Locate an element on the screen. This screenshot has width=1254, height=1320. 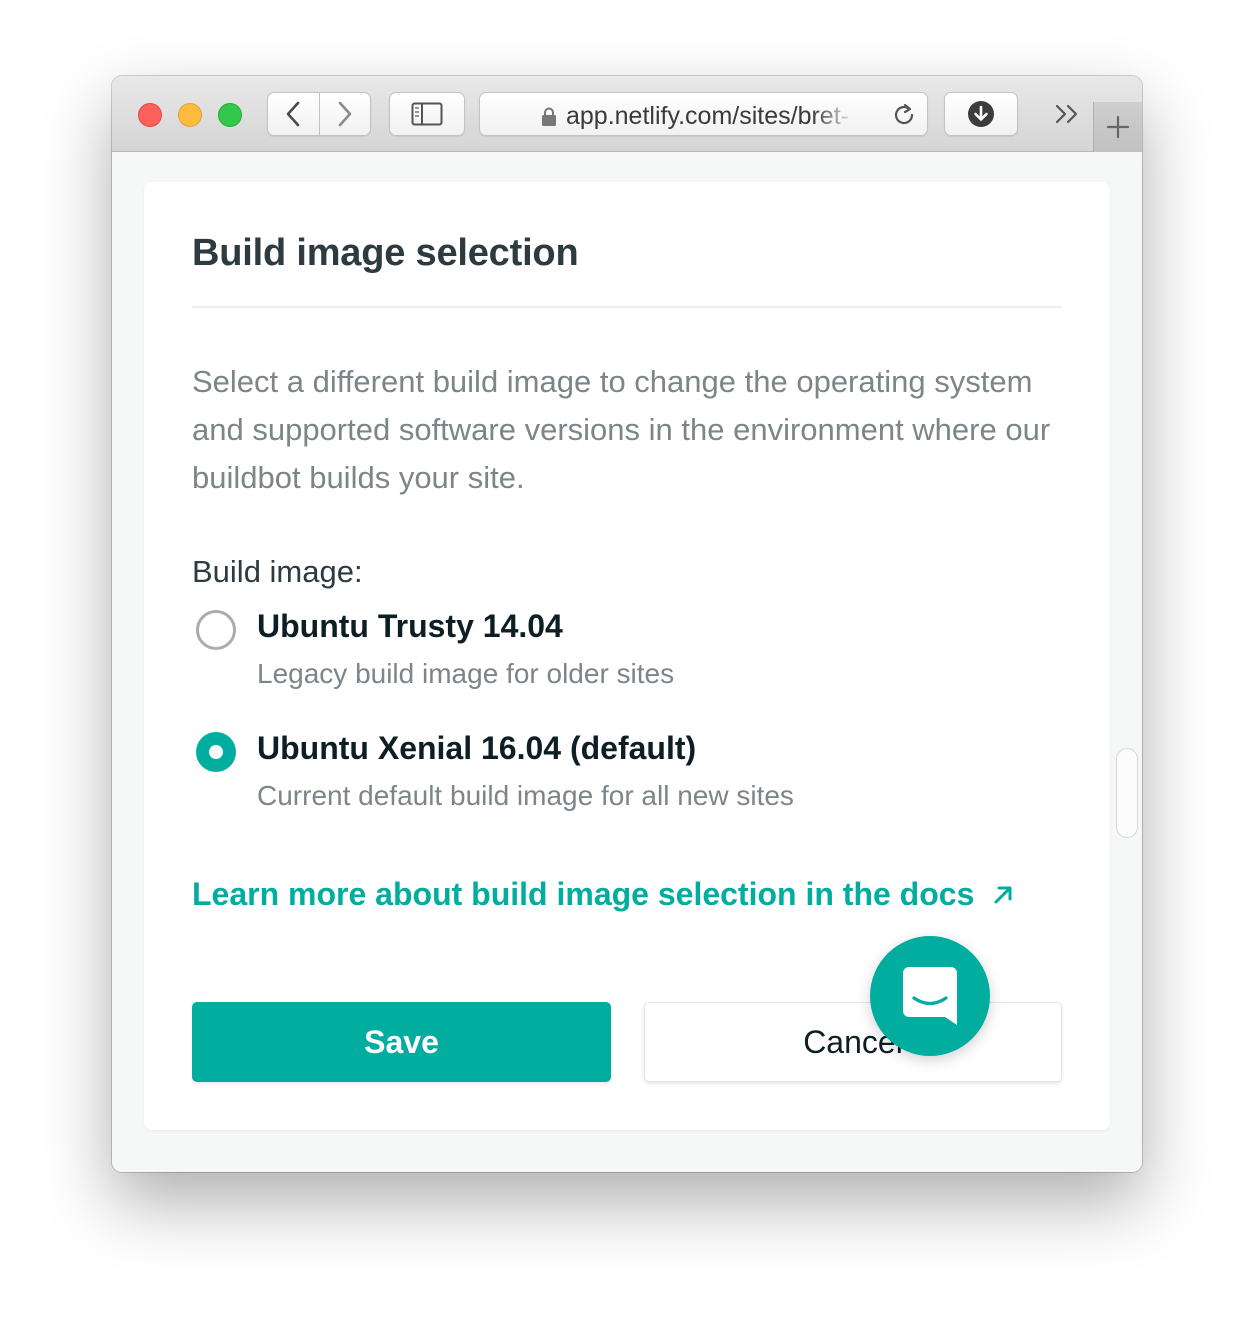
show-sidebar-button is located at coordinates (427, 114).